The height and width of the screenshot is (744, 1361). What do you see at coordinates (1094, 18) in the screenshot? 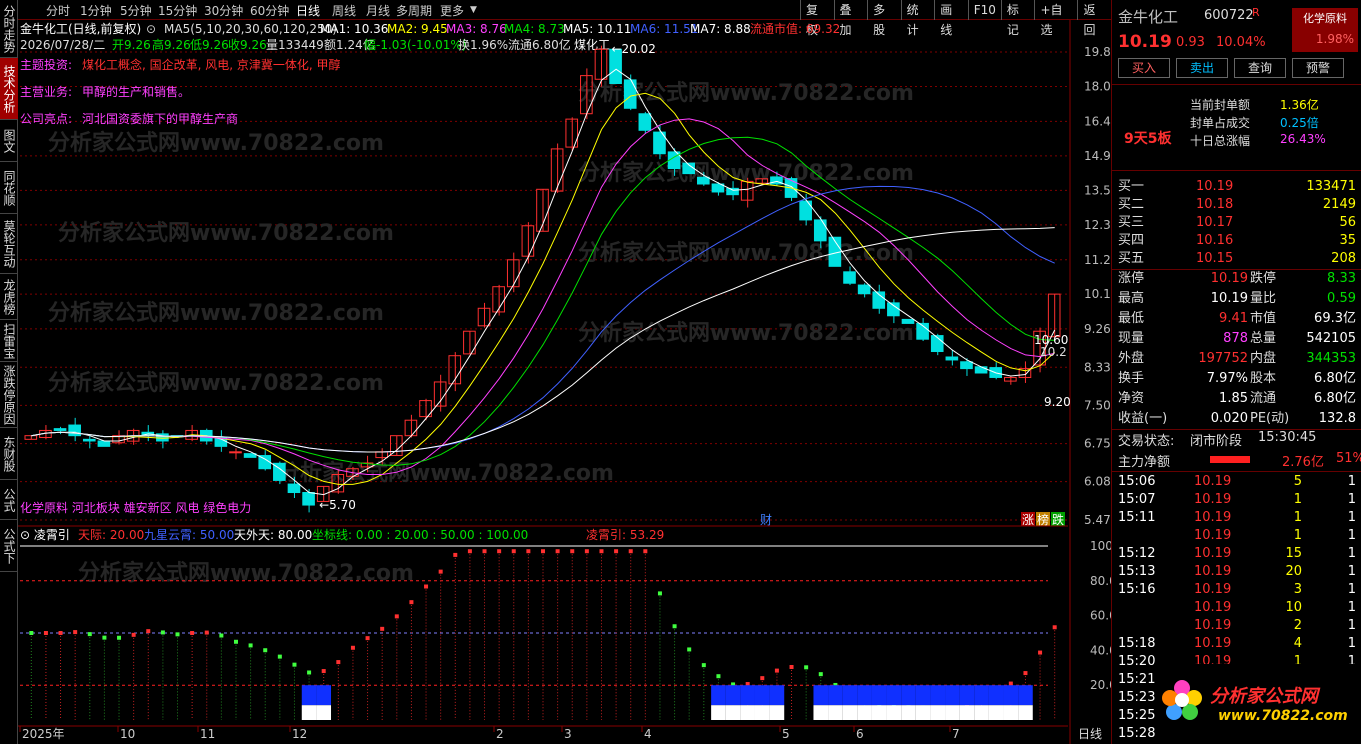
I see `toolbar-btn-8: 返回` at bounding box center [1094, 18].